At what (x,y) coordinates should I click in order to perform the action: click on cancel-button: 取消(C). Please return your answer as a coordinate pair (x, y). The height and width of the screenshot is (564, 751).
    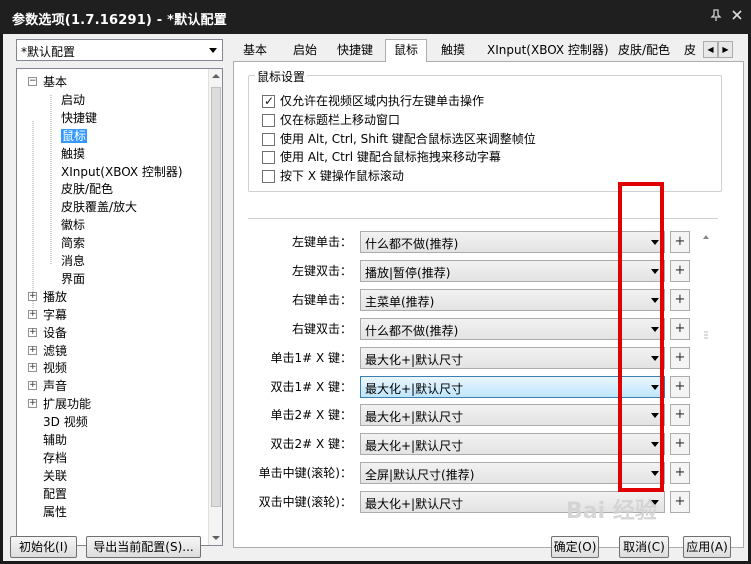
    Looking at the image, I should click on (644, 547).